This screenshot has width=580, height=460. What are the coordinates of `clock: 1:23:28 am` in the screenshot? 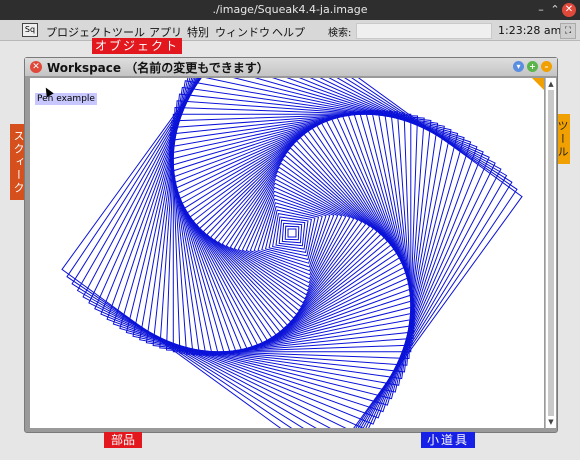 It's located at (530, 30).